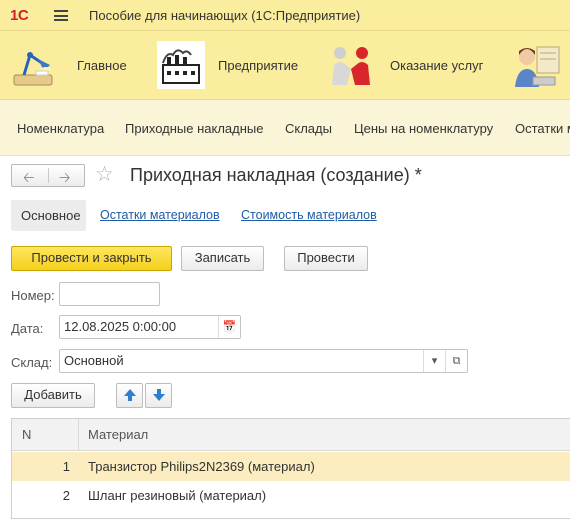 This screenshot has width=570, height=519. I want to click on nav-item-receipts: Приходные накладные, so click(194, 128).